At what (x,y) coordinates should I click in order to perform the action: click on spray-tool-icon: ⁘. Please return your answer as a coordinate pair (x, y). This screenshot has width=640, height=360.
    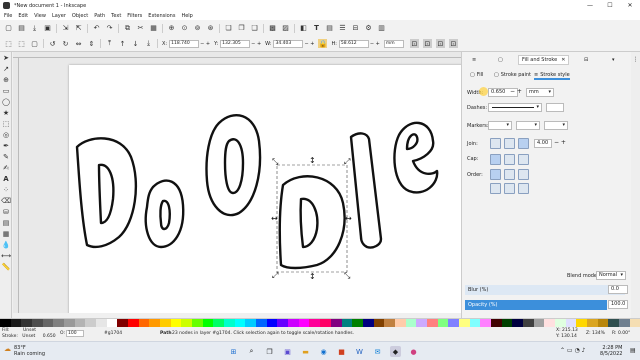
    Looking at the image, I should click on (6, 190).